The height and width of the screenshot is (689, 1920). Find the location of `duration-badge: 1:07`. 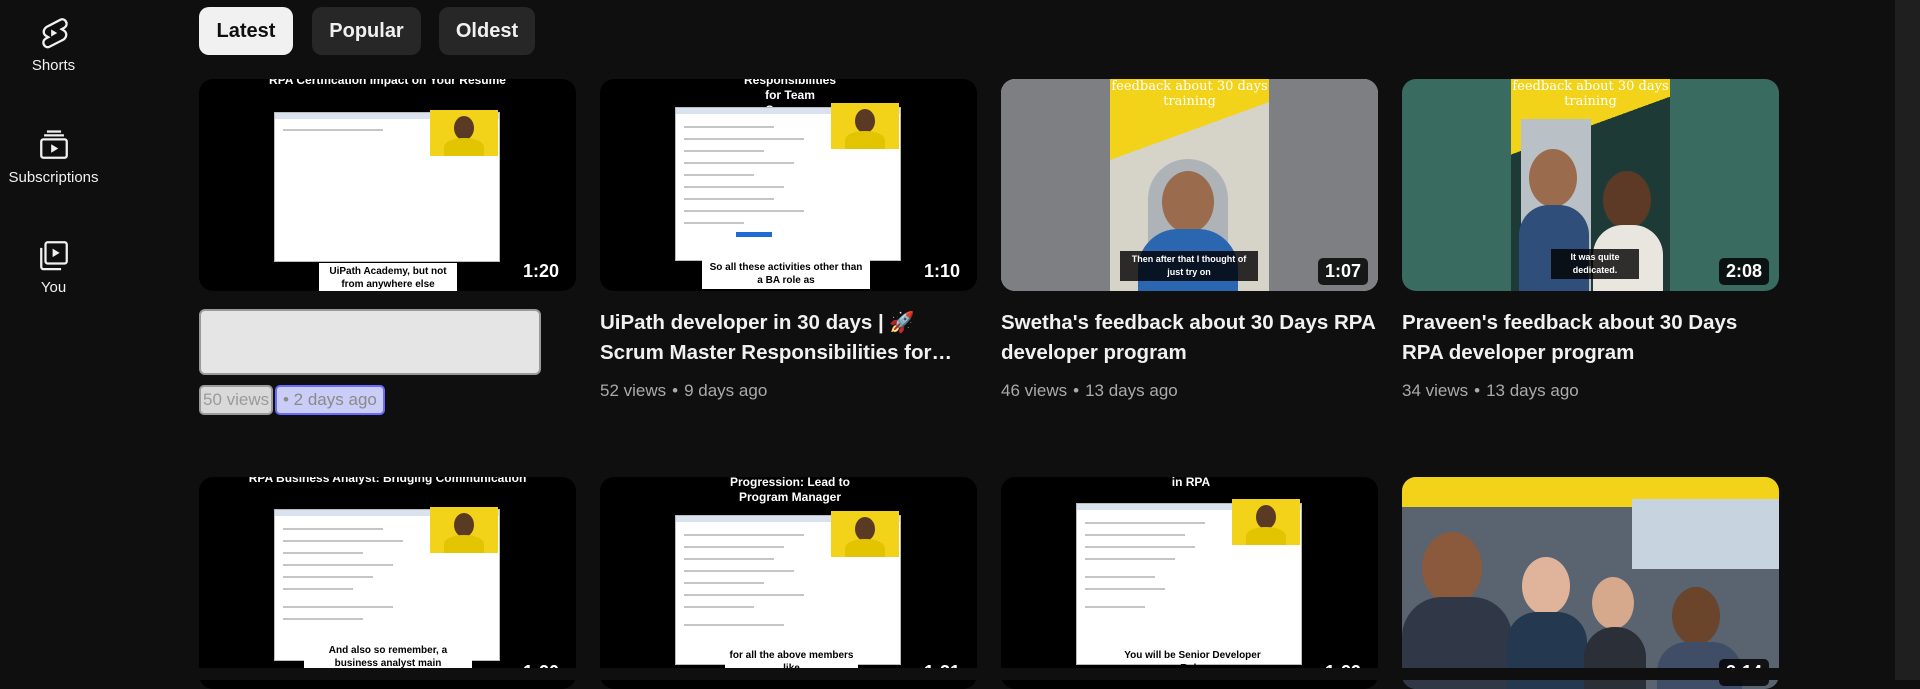

duration-badge: 1:07 is located at coordinates (1342, 271).